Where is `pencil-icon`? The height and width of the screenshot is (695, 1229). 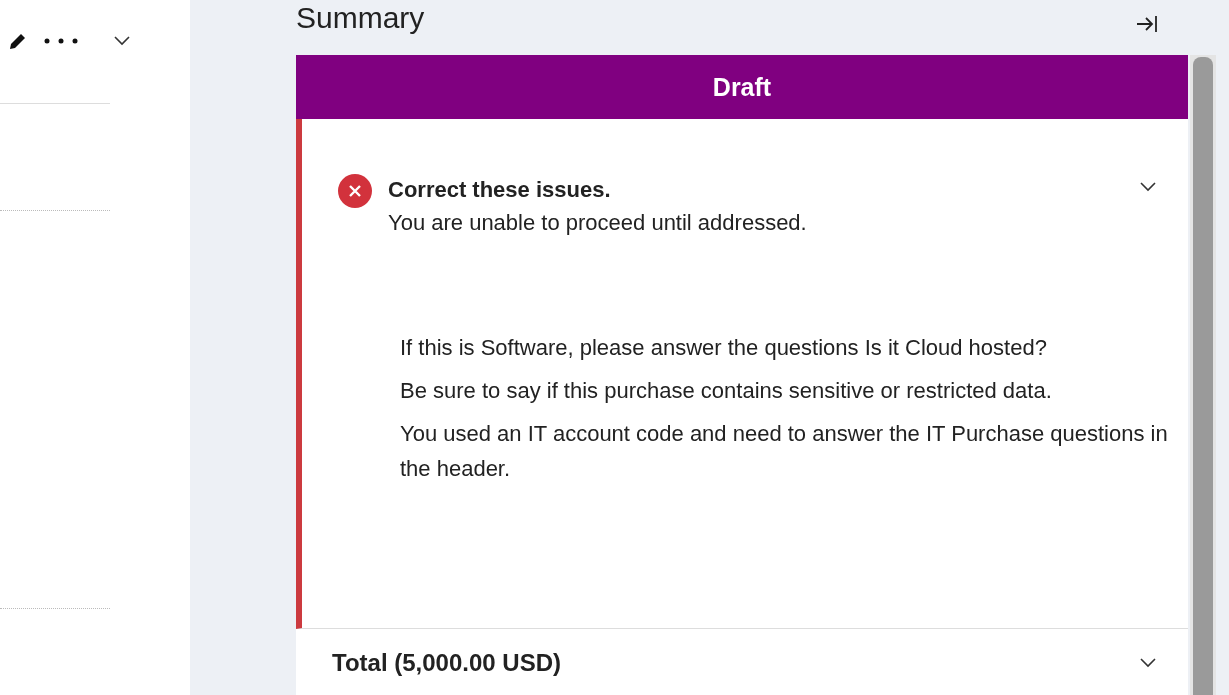
pencil-icon is located at coordinates (18, 41).